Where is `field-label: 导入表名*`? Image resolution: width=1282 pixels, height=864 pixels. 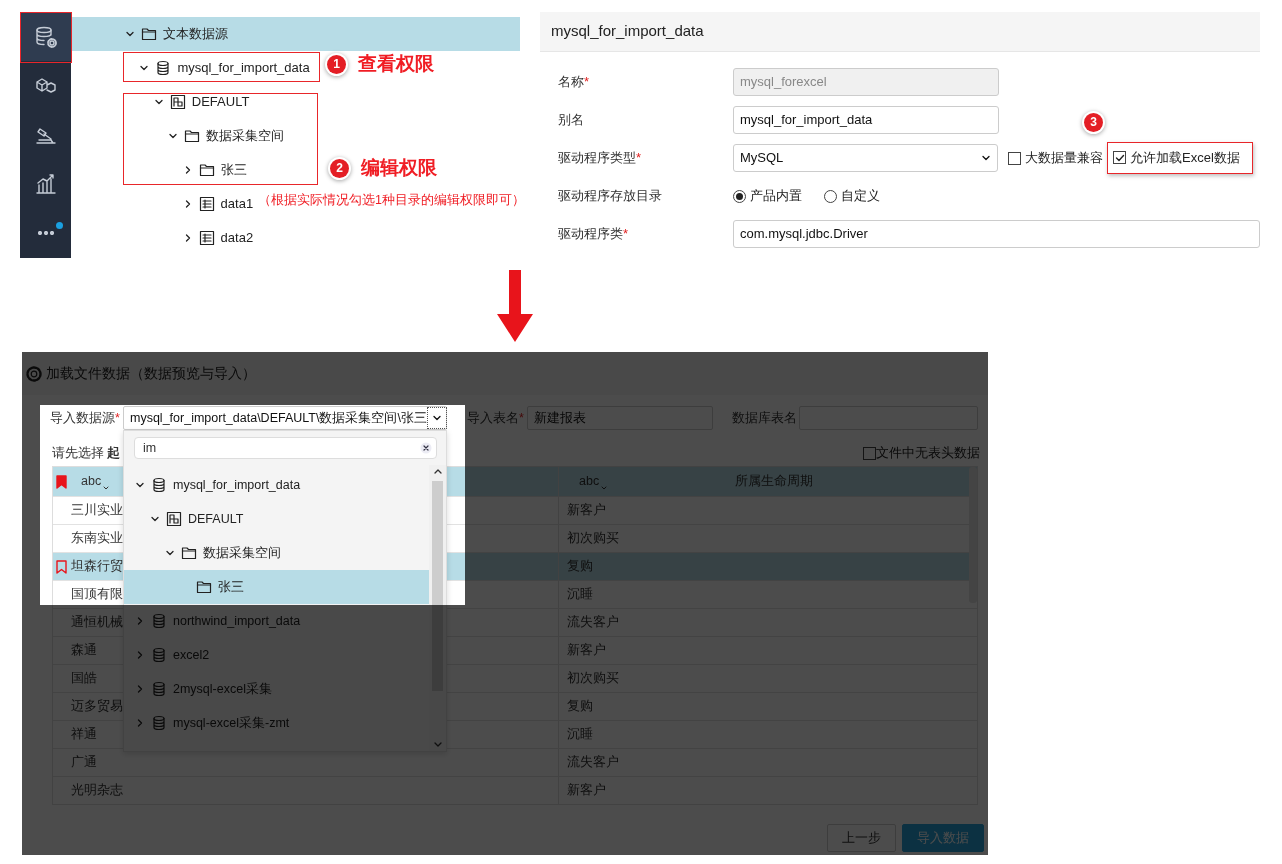
field-label: 导入表名* is located at coordinates (496, 418).